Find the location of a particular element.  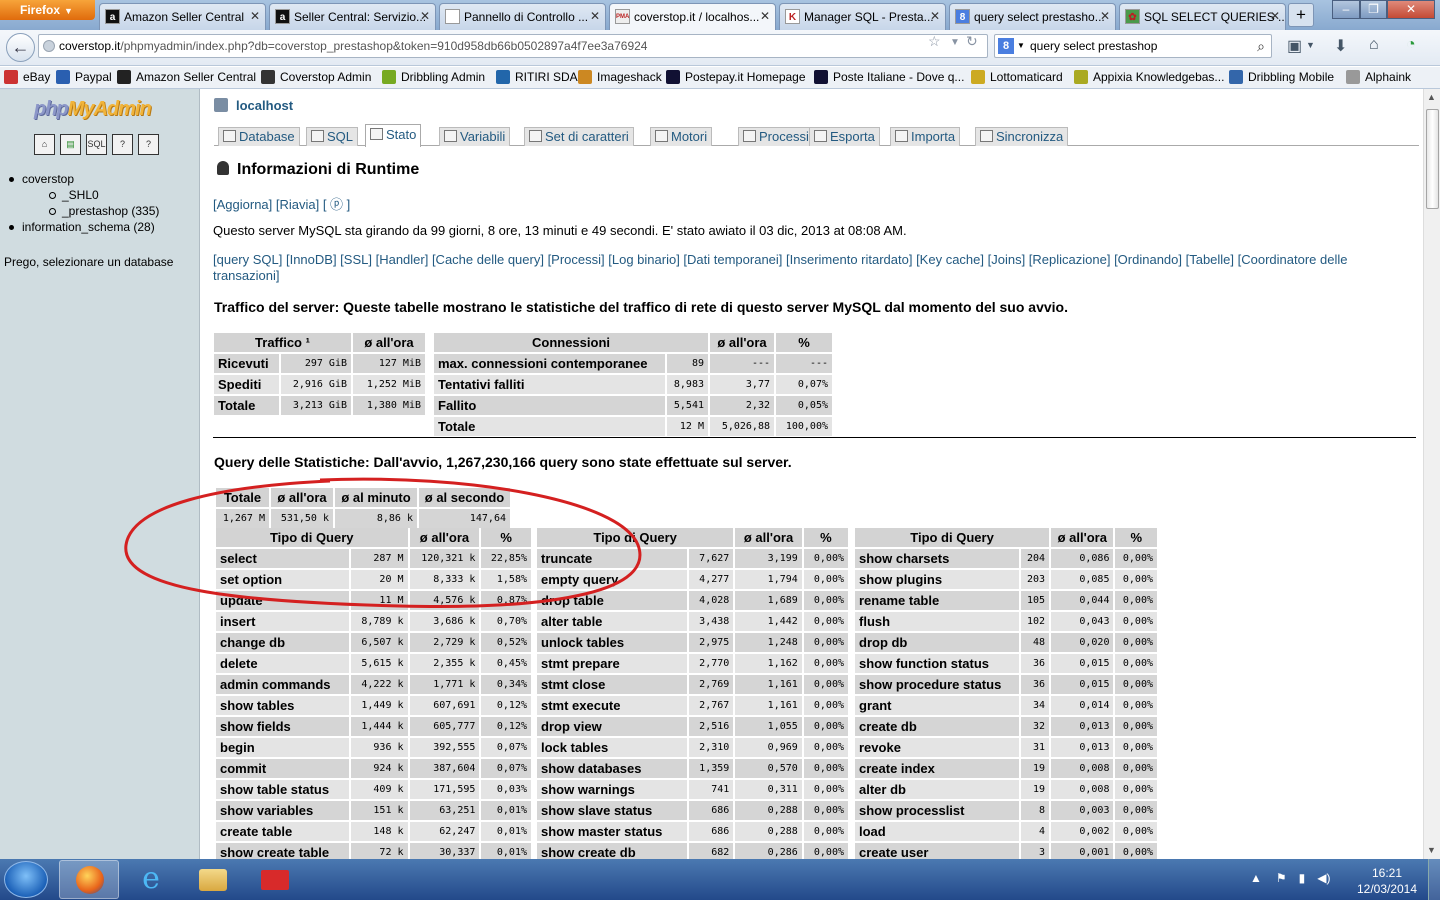

bookmark-label: Postepay.it Homepage is located at coordinates (745, 77).